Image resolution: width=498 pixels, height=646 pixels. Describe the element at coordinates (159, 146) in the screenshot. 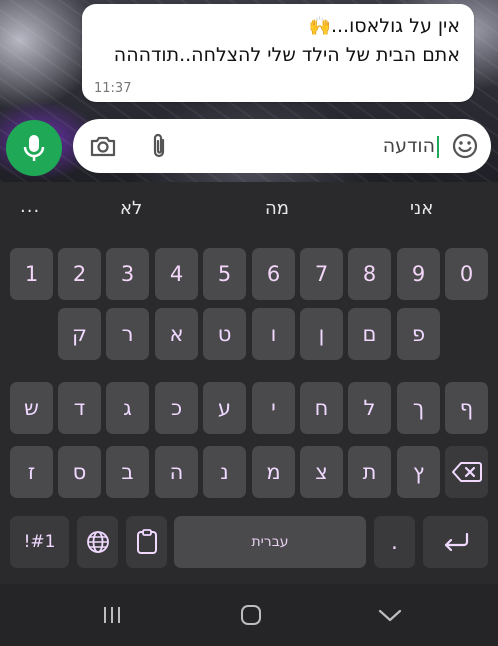

I see `paperclip-icon` at that location.